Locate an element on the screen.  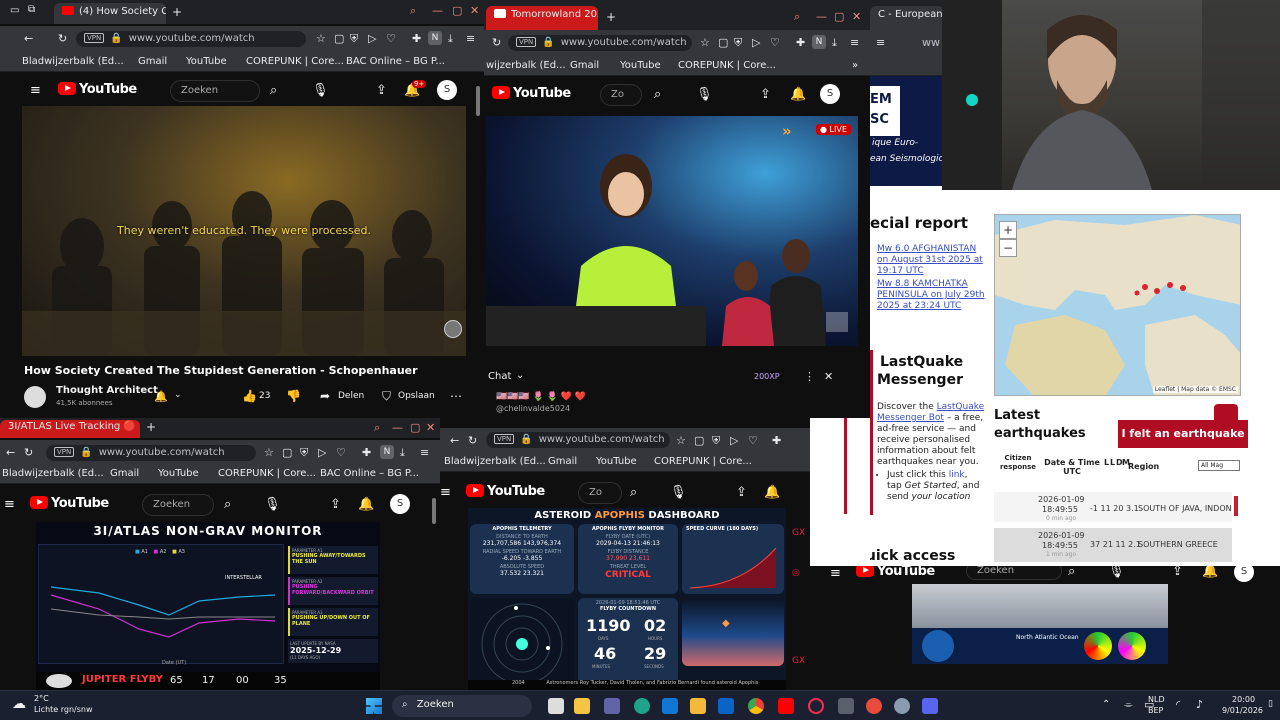
file-explorer-icon is located at coordinates (582, 706).